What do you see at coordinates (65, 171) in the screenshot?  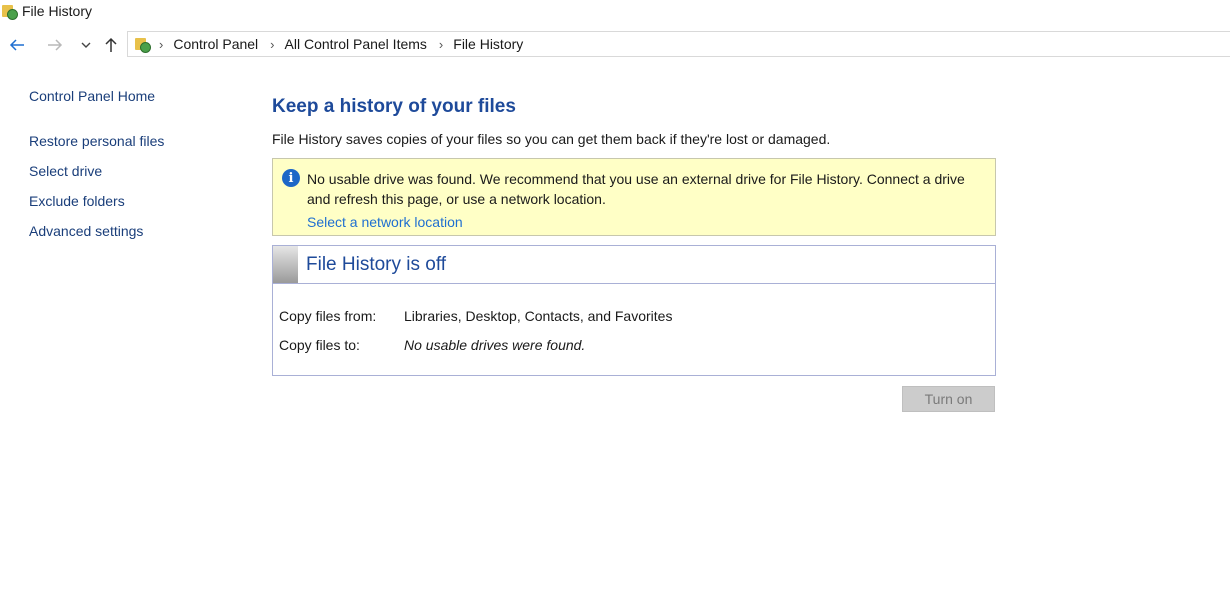 I see `sidebar-item-select-drive: Select drive` at bounding box center [65, 171].